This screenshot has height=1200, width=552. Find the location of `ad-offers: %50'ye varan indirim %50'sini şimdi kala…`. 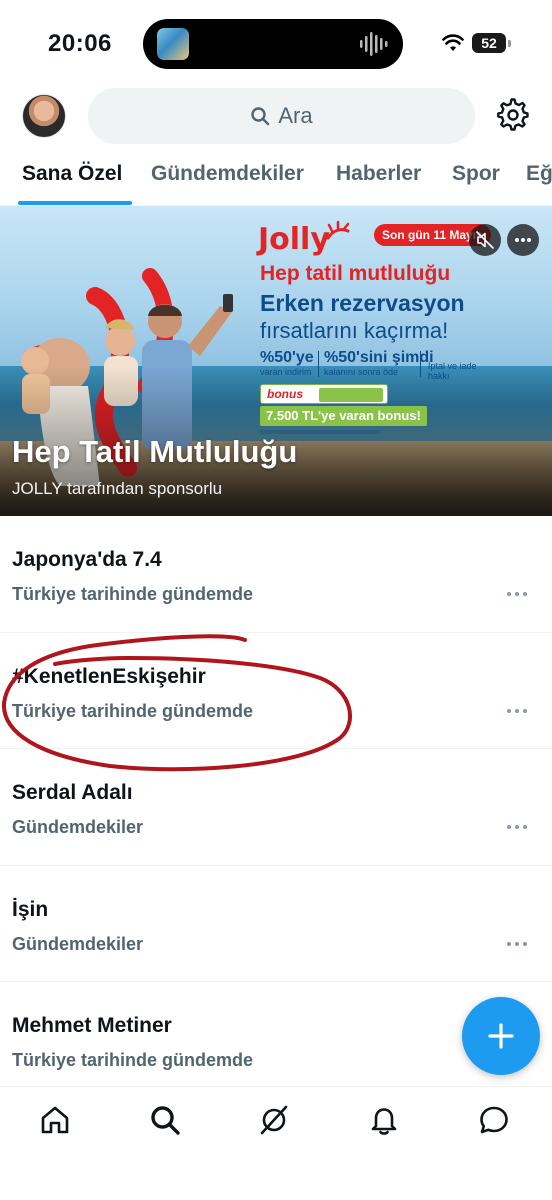

ad-offers: %50'ye varan indirim %50'sini şimdi kala… is located at coordinates (375, 365).